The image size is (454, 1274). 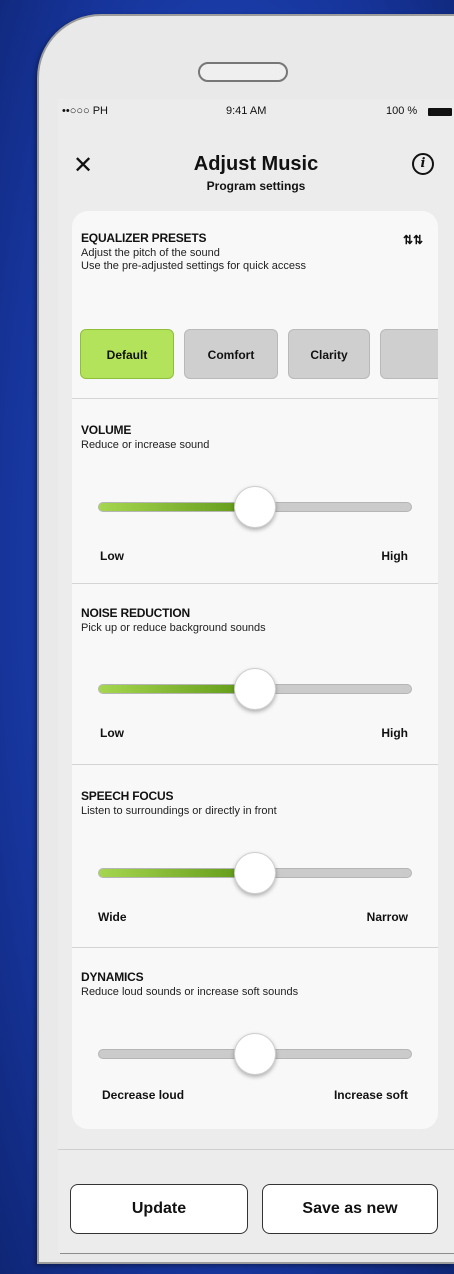 What do you see at coordinates (256, 164) in the screenshot?
I see `page-title: Adjust Music` at bounding box center [256, 164].